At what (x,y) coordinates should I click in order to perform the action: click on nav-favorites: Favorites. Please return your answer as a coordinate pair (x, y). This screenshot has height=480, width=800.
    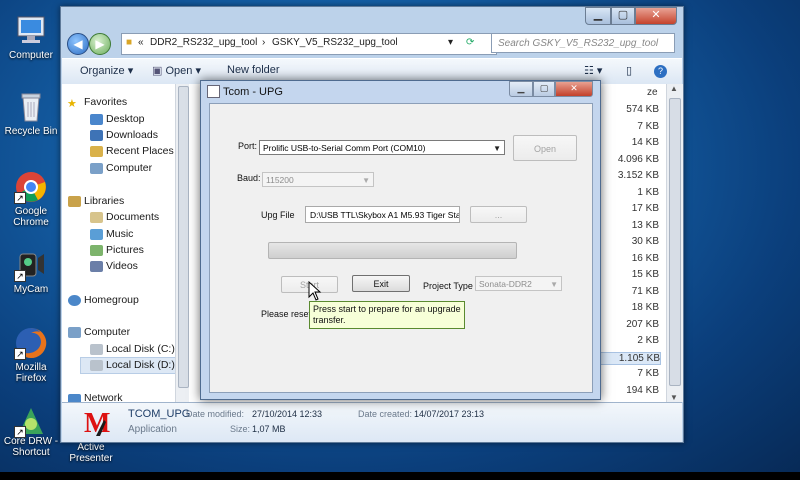
    Looking at the image, I should click on (105, 102).